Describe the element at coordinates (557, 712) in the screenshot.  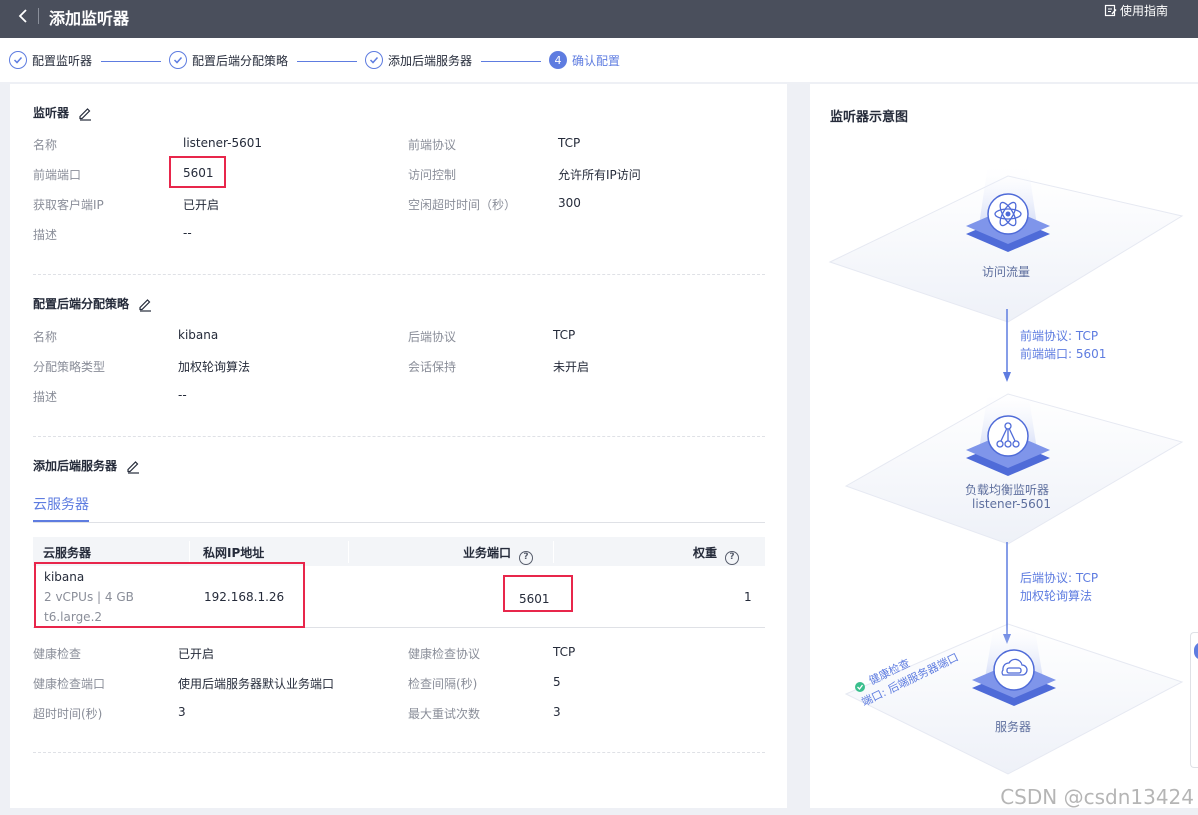
I see `max-retry-value: 3` at that location.